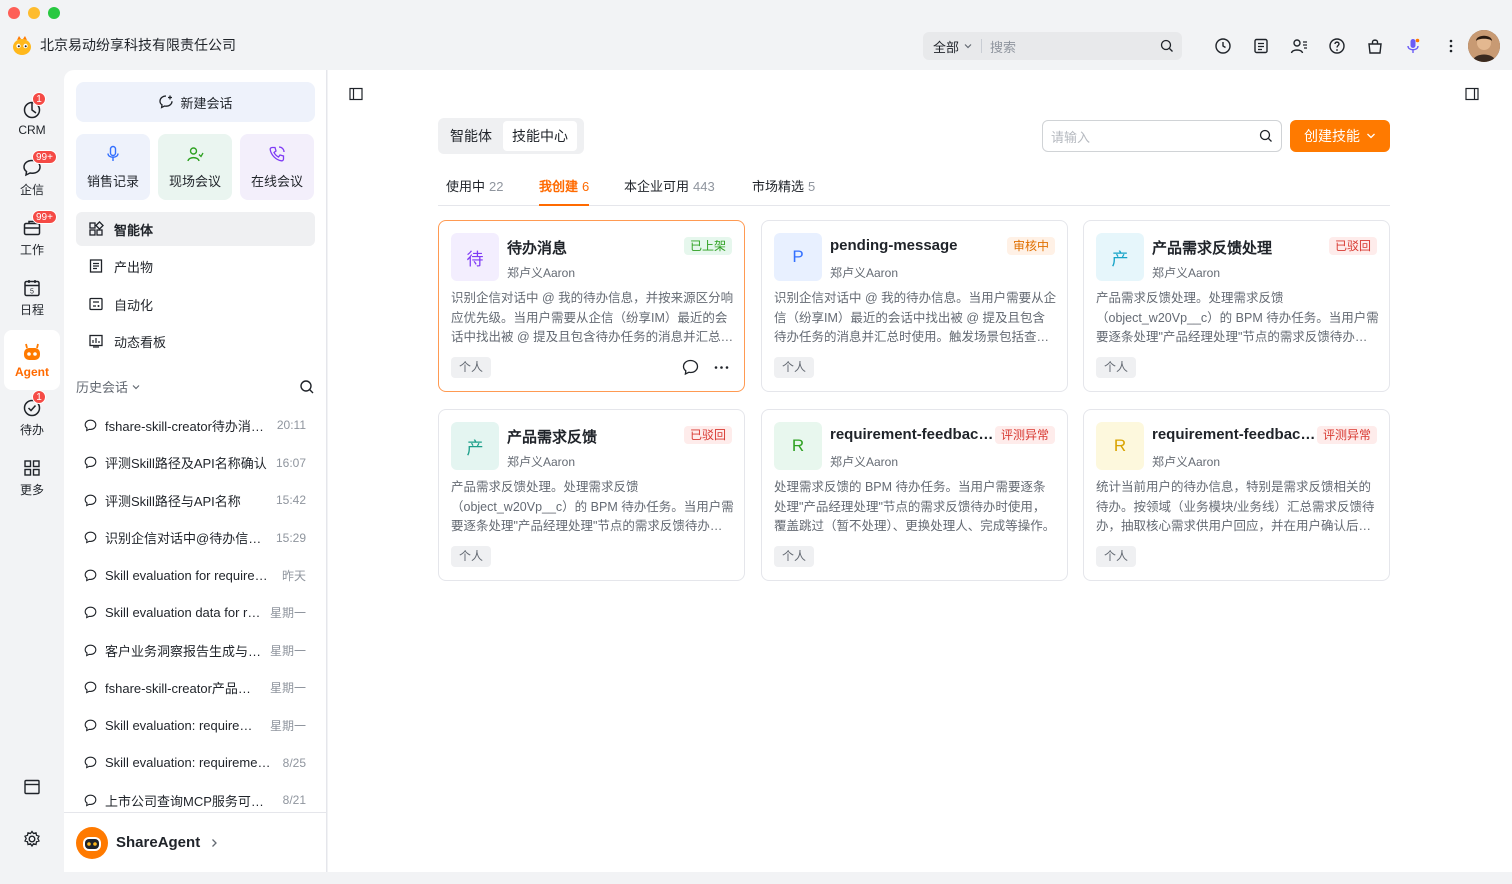  What do you see at coordinates (1451, 46) in the screenshot?
I see `more-vertical-icon` at bounding box center [1451, 46].